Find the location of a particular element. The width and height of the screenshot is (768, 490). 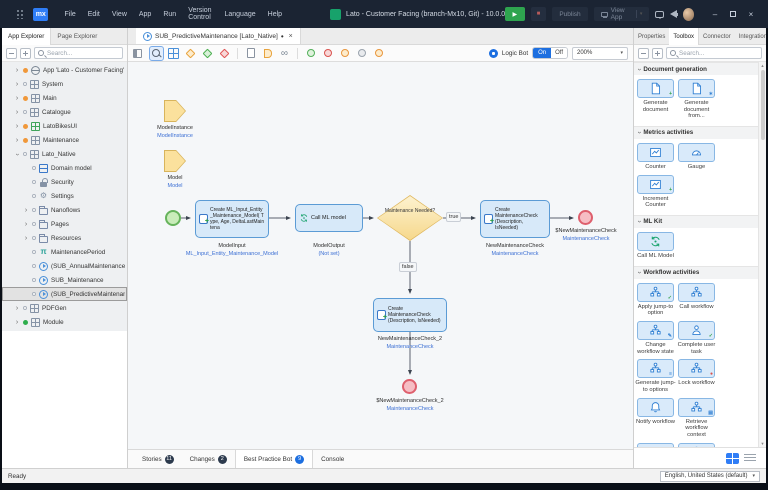

tree-item-maintenance: › Maintenance is located at coordinates (64, 140).